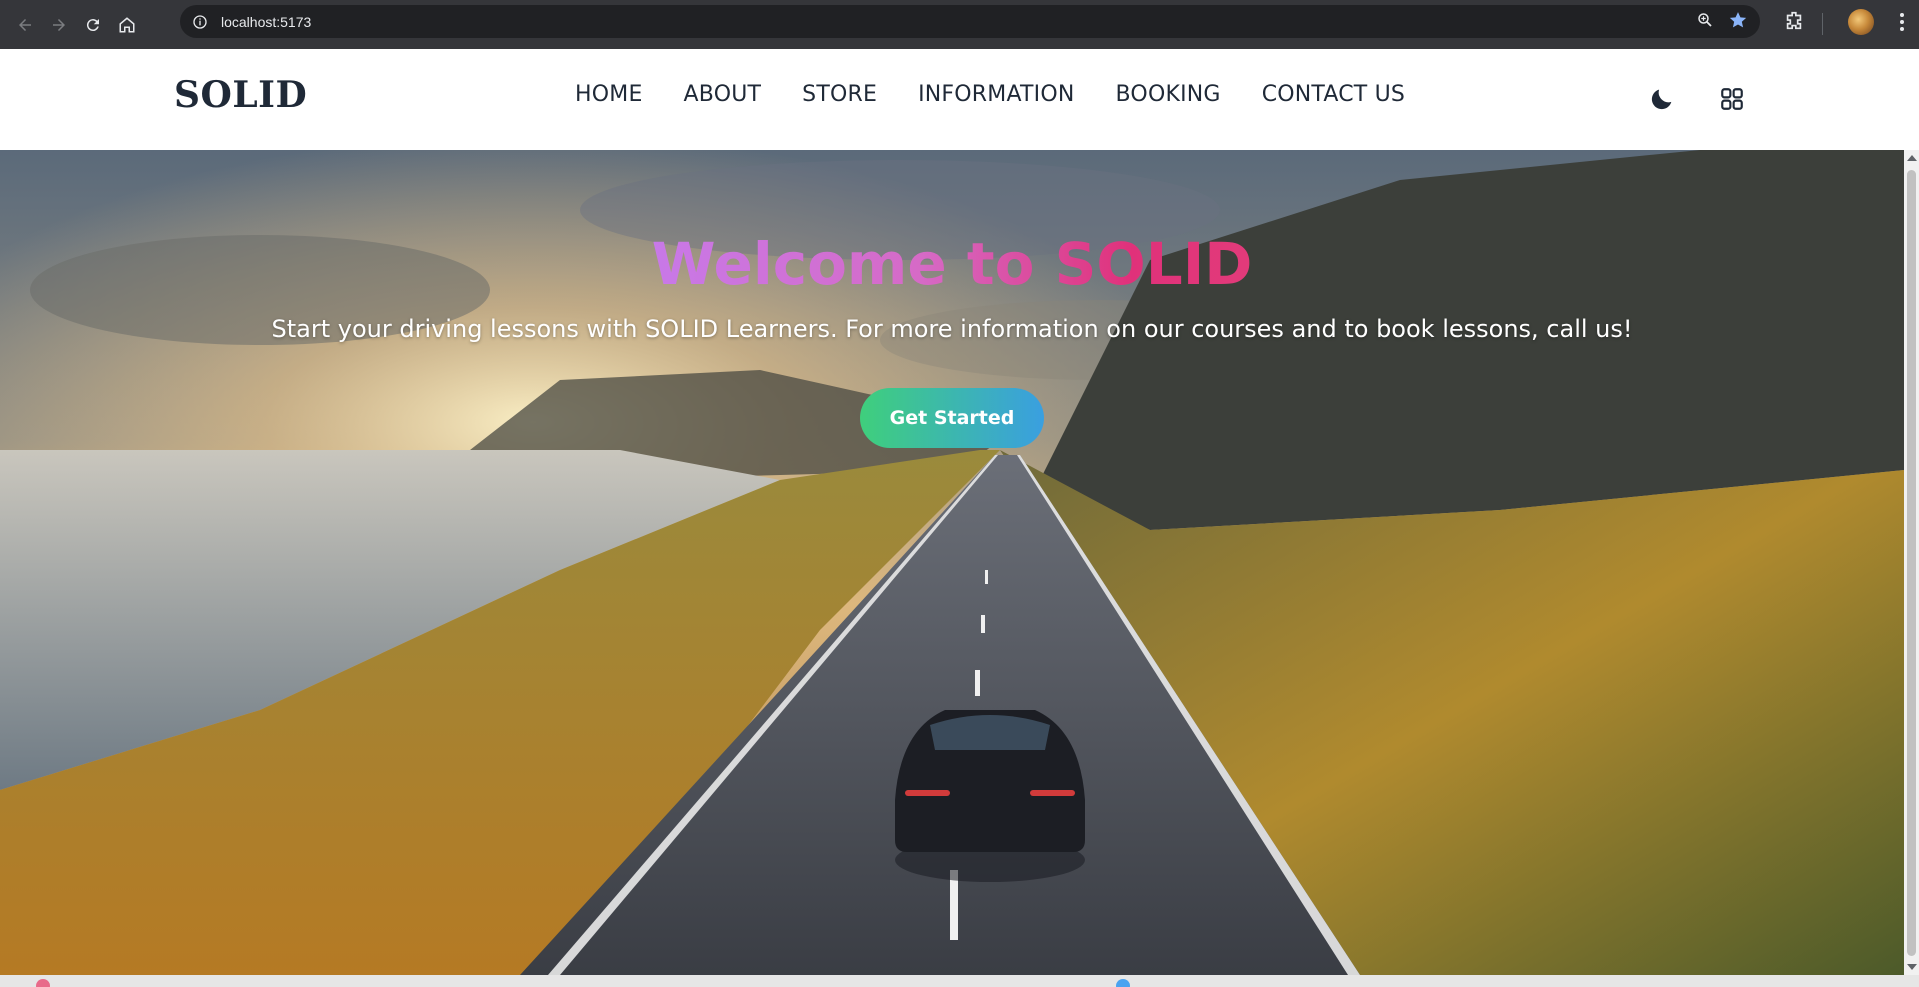 This screenshot has height=987, width=1919. Describe the element at coordinates (1738, 22) in the screenshot. I see `bookmark-star-icon` at that location.